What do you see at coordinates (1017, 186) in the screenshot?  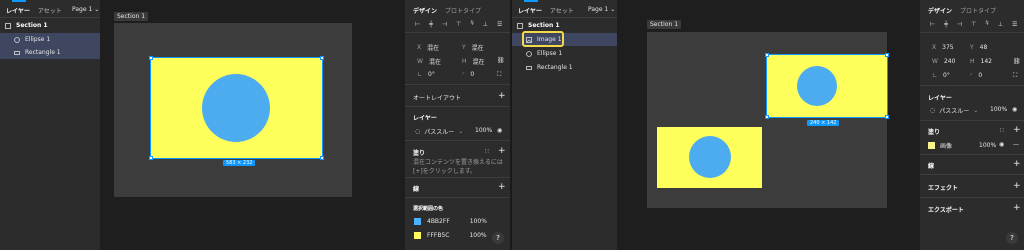 I see `add-effect-icon: +` at bounding box center [1017, 186].